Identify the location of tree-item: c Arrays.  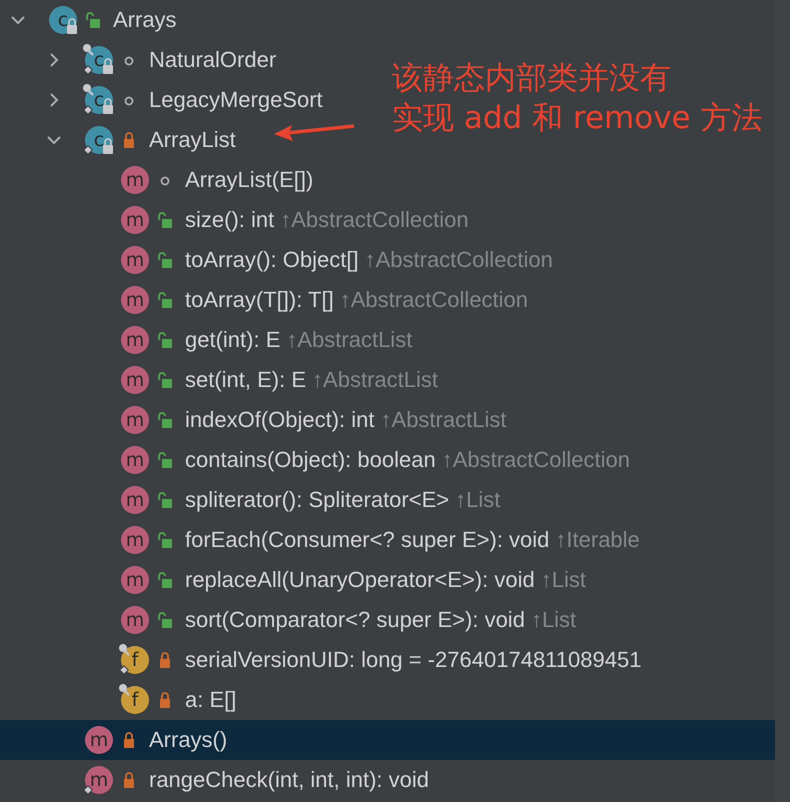
(88, 20).